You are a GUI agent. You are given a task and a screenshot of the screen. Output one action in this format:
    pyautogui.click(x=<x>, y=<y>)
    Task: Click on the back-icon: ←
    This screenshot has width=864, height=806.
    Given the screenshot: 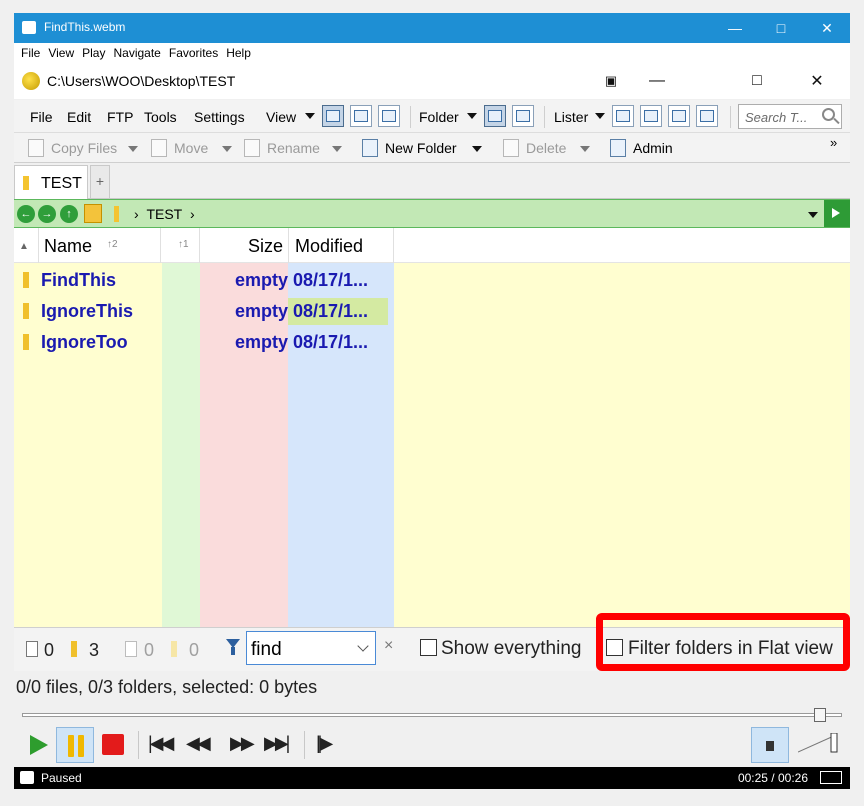 What is the action you would take?
    pyautogui.click(x=26, y=214)
    